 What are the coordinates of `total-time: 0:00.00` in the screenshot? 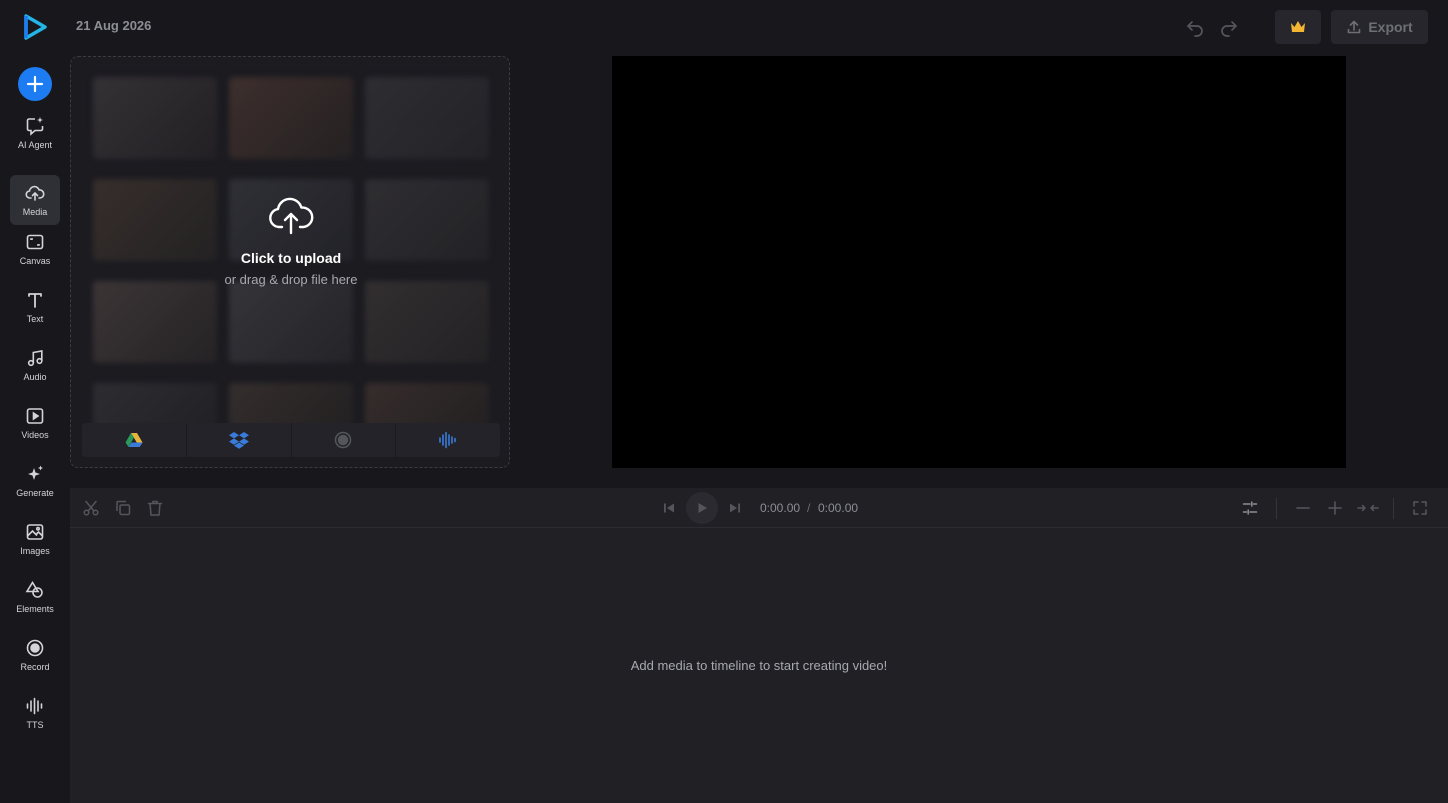 It's located at (838, 508).